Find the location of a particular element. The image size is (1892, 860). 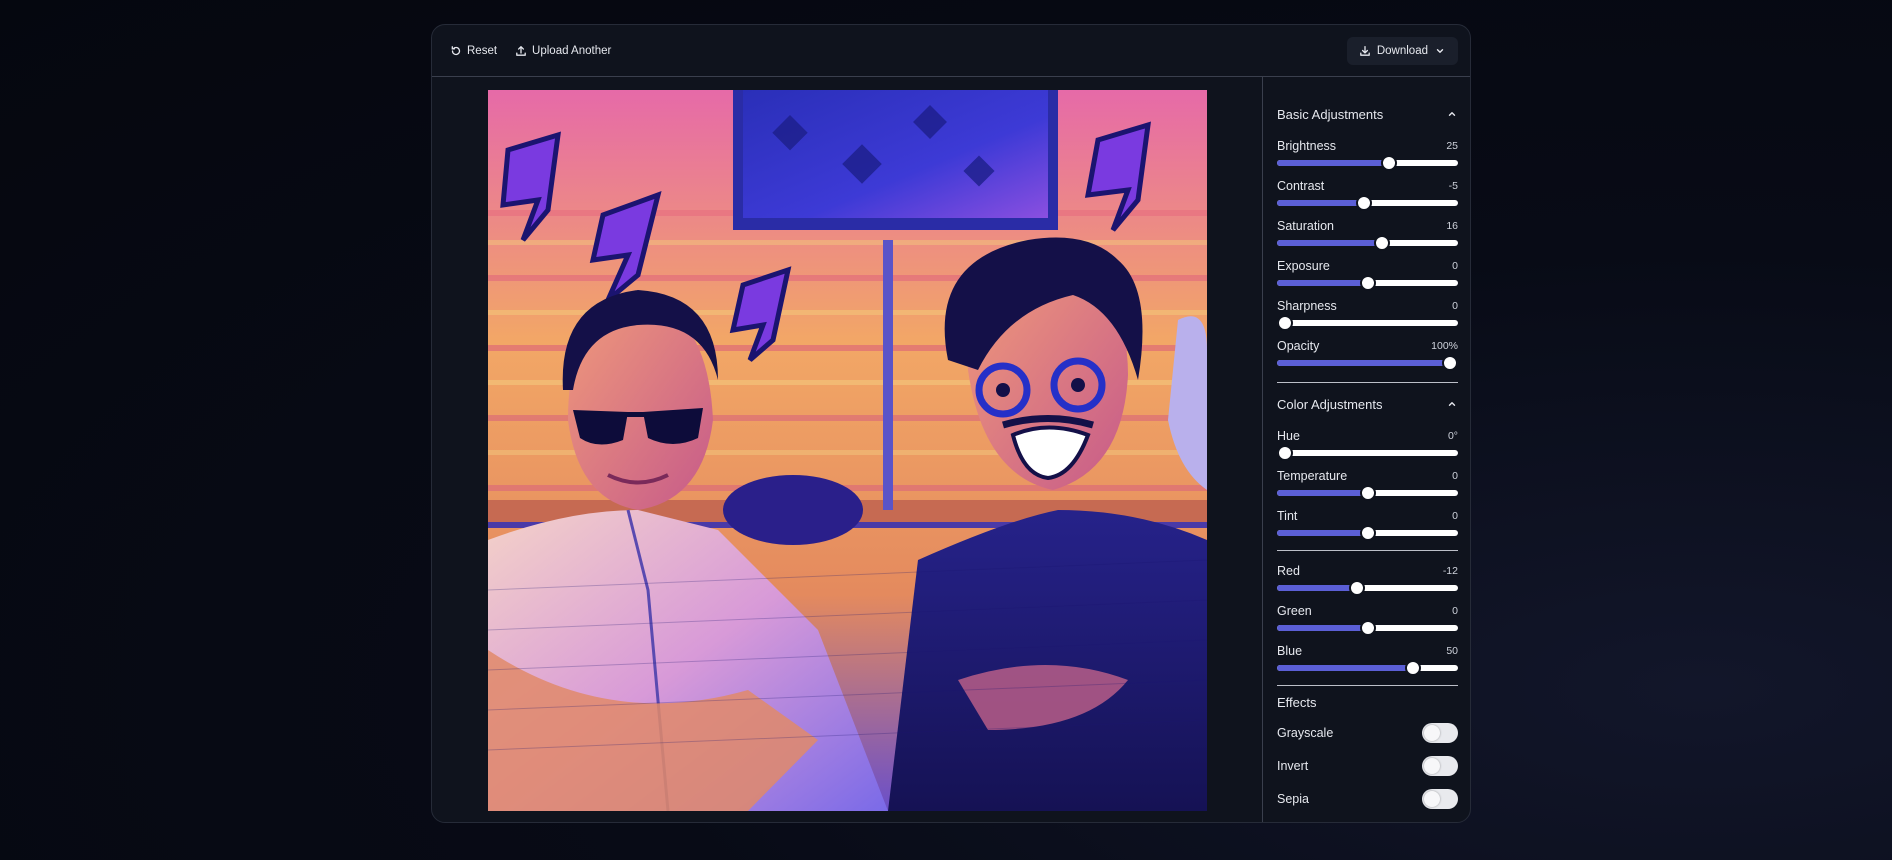

sharpness-slider is located at coordinates (1367, 323).